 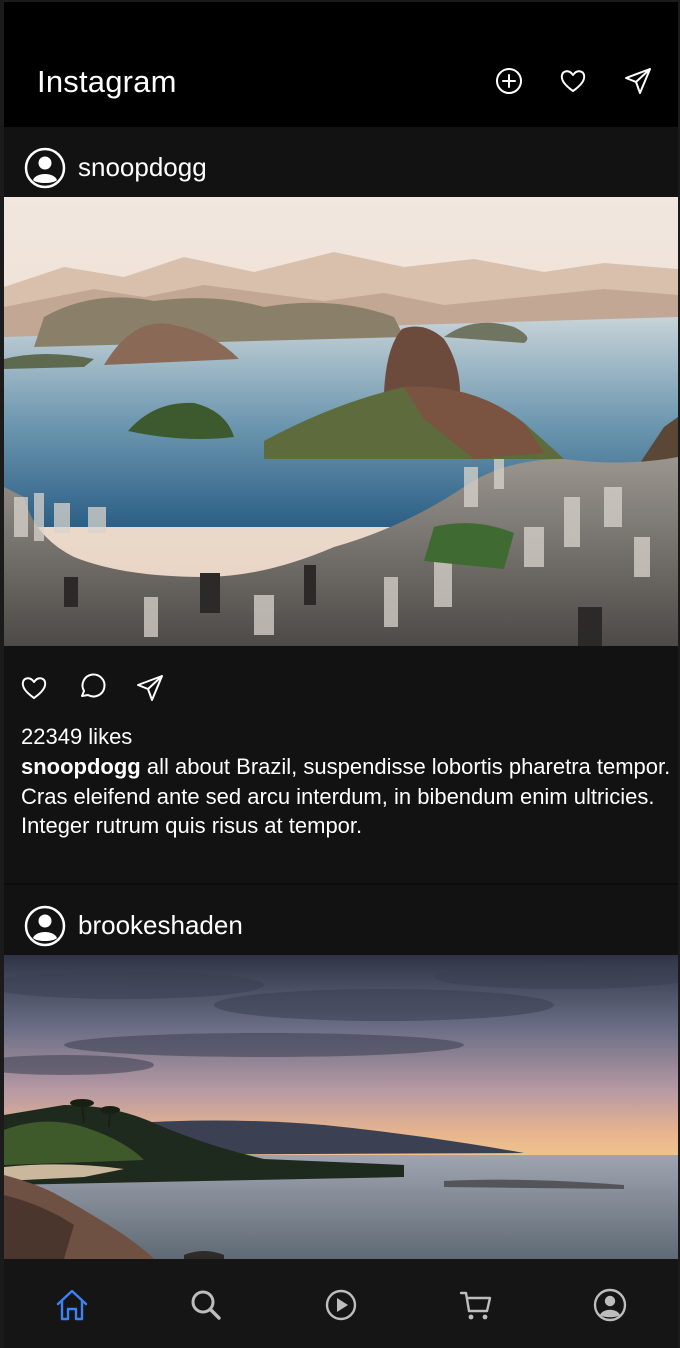 I want to click on profile-icon, so click(x=610, y=1305).